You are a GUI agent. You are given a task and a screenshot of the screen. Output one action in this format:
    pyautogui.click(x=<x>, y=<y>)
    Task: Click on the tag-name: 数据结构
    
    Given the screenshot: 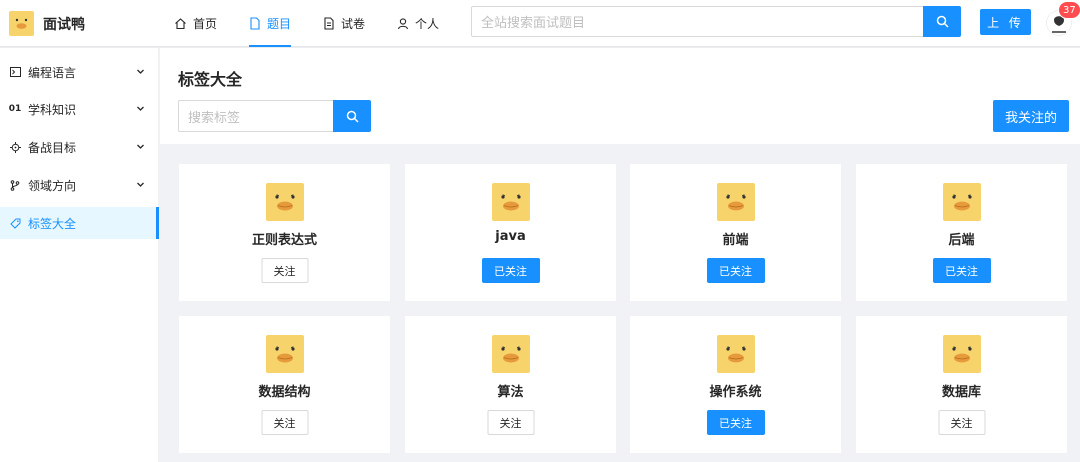 What is the action you would take?
    pyautogui.click(x=284, y=392)
    